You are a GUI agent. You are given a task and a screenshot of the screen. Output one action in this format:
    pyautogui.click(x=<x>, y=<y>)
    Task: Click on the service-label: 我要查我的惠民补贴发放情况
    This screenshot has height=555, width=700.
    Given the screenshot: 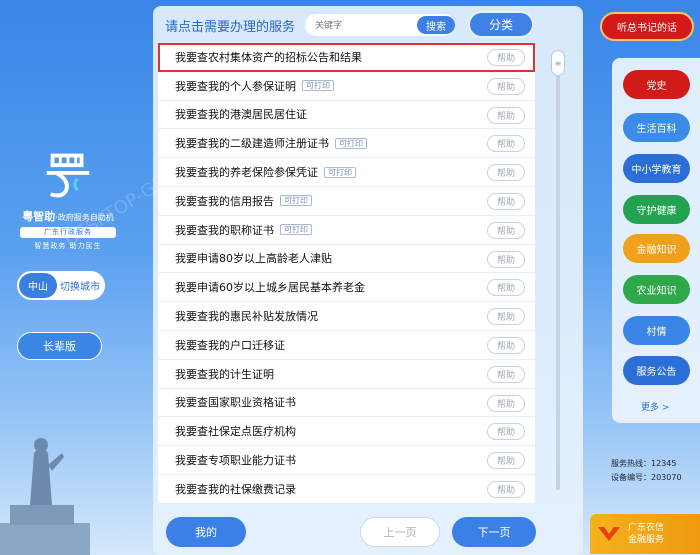 What is the action you would take?
    pyautogui.click(x=246, y=317)
    